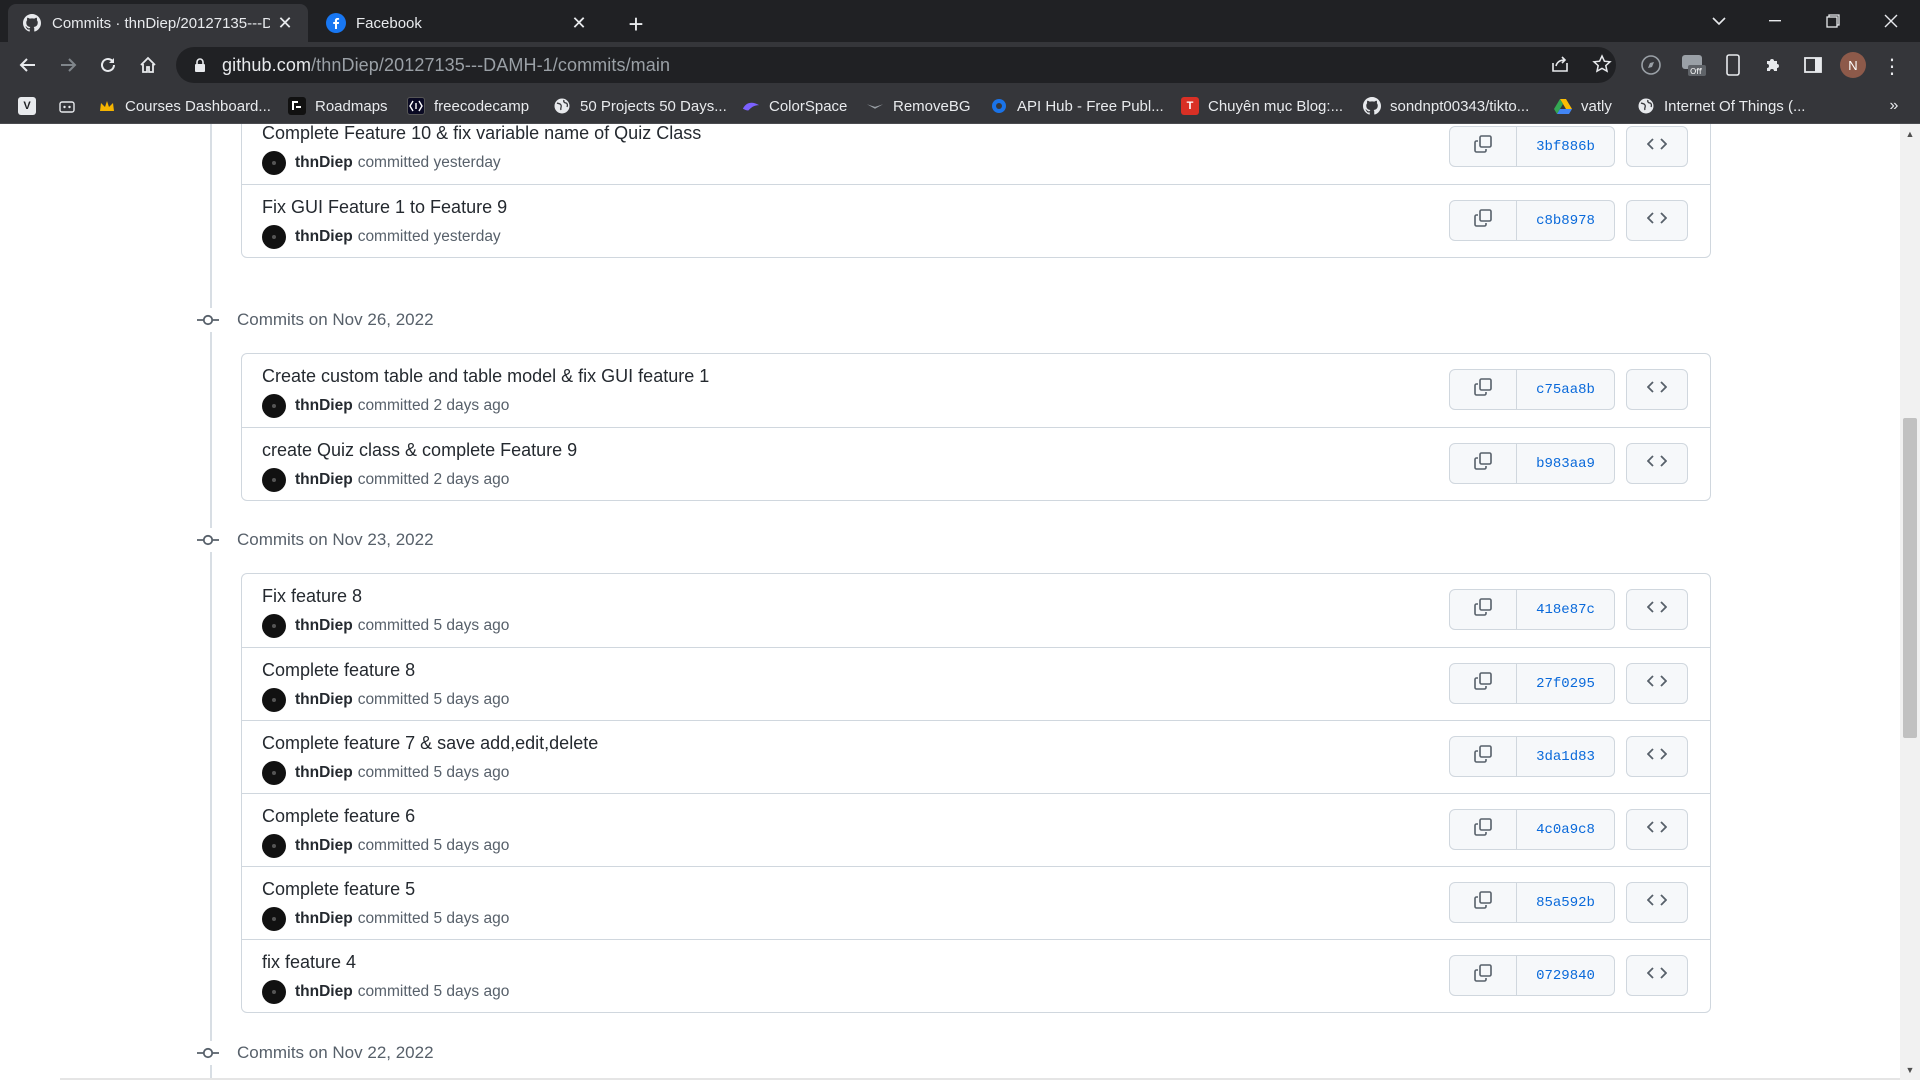 This screenshot has height=1080, width=1920. I want to click on bookmark-v: V, so click(31, 106).